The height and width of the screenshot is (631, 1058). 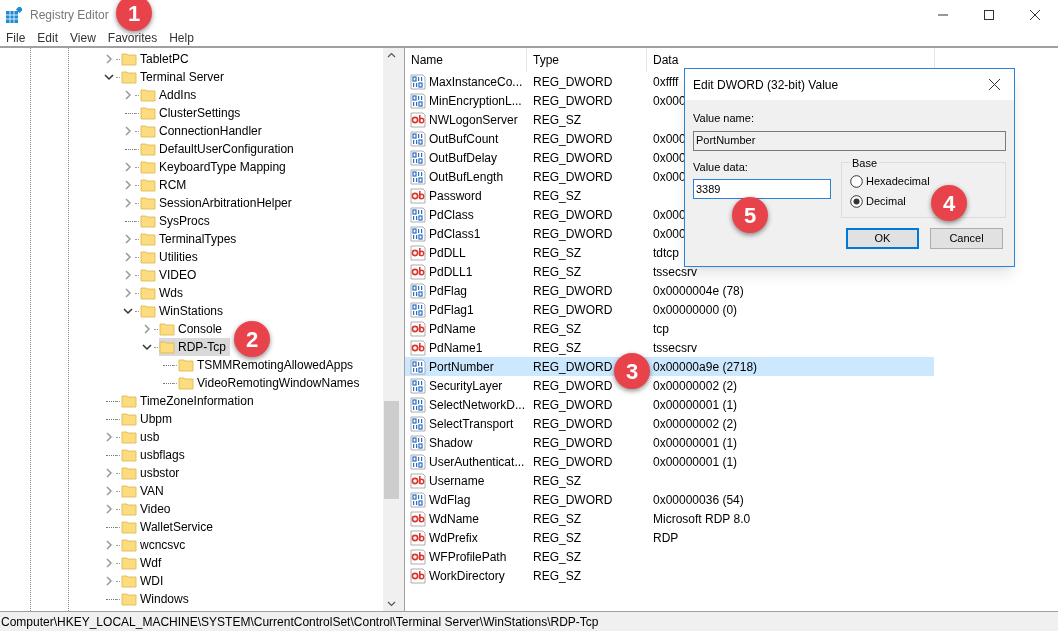 I want to click on value-row: WdName REG_SZ Microsoft RDP 8.0, so click(x=669, y=518).